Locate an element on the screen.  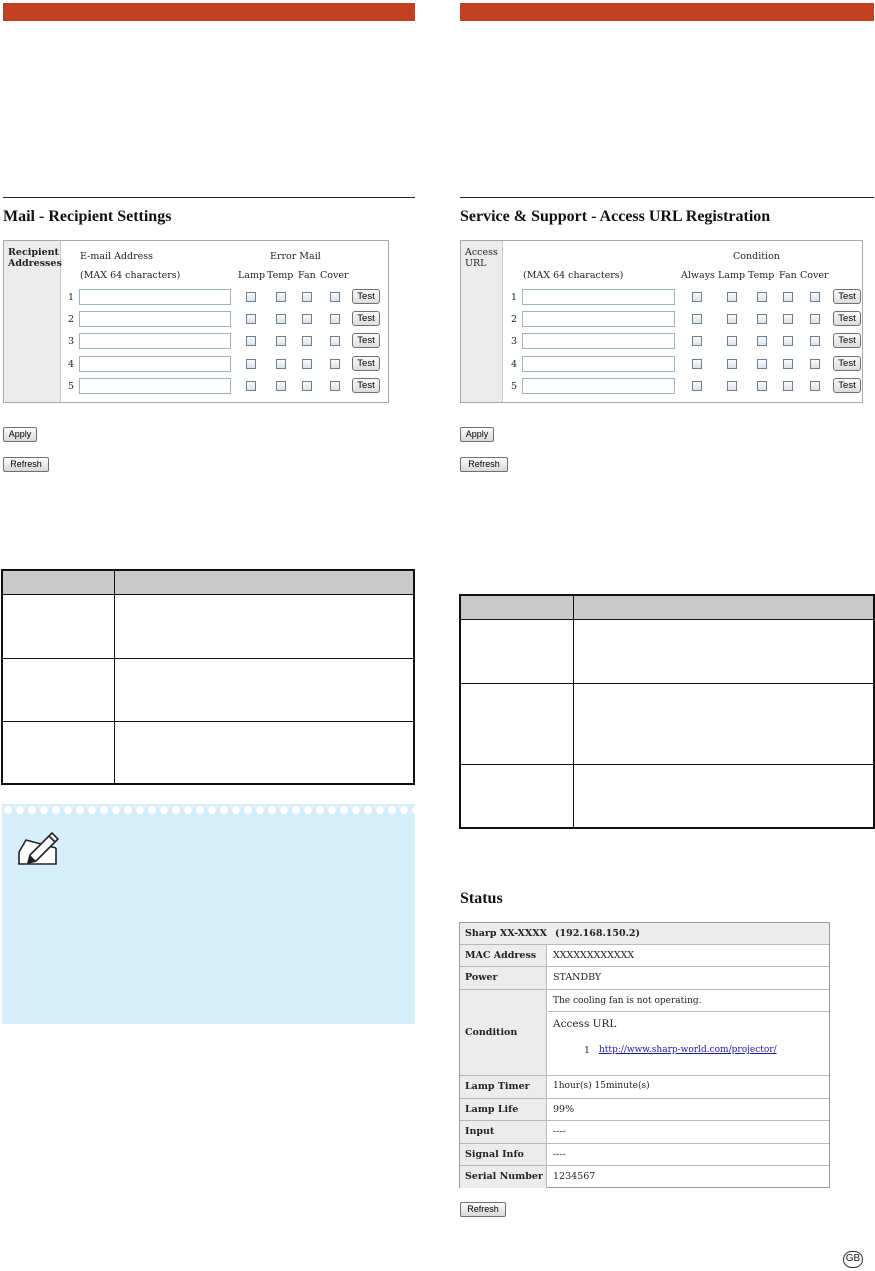
row-number: 4 is located at coordinates (513, 364).